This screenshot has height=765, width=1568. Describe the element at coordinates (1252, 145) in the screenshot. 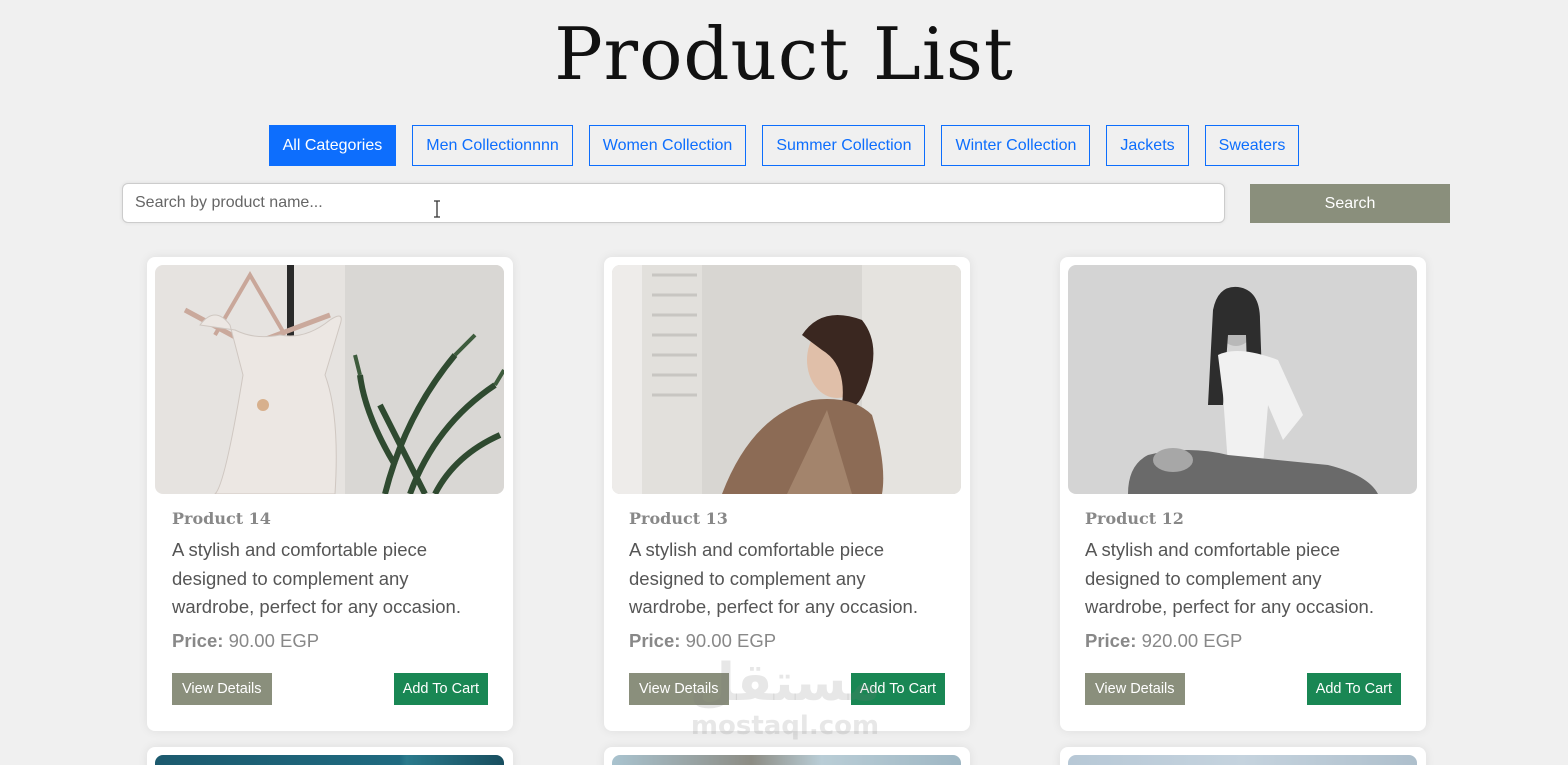

I see `filter-sweaters: Sweaters` at that location.